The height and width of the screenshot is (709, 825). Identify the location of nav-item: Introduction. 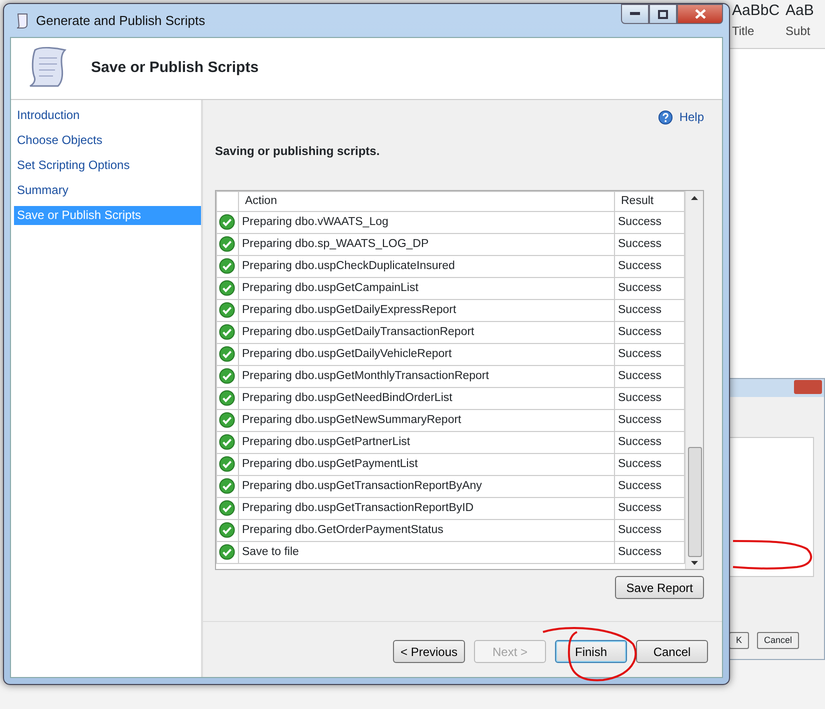
(107, 115).